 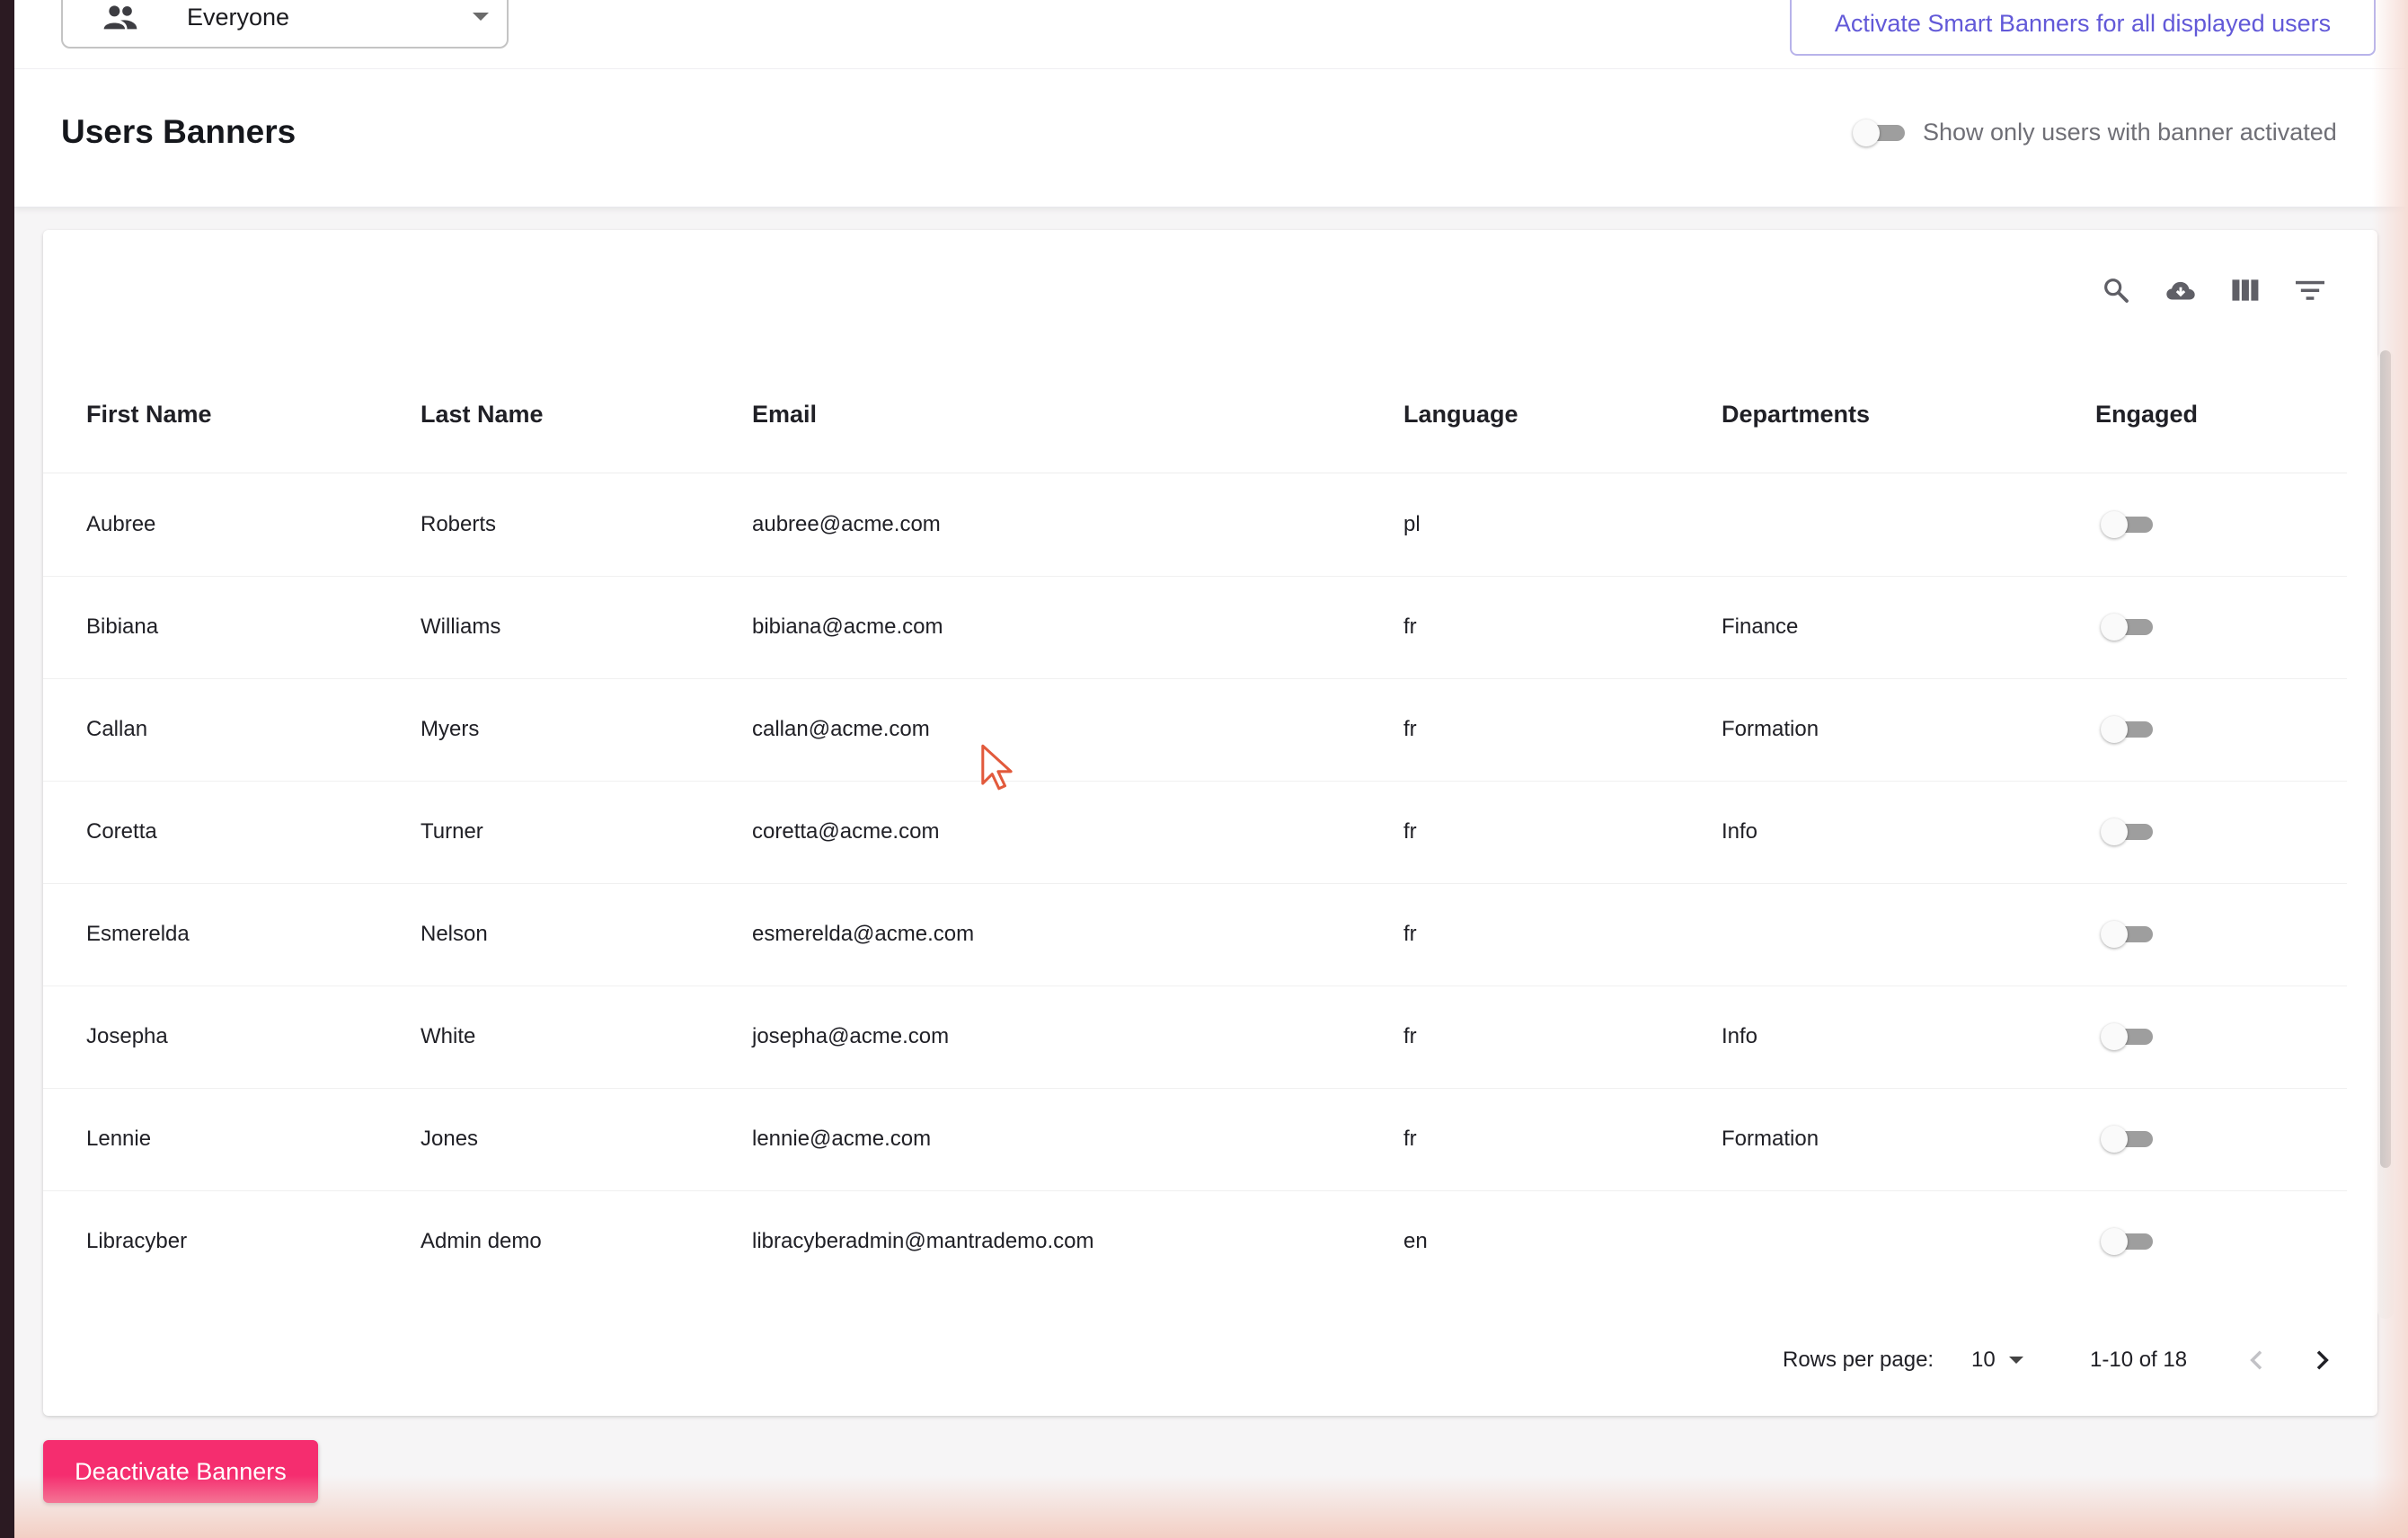 I want to click on pagination: Rows per page: 10 1-10 of 18, so click(x=1210, y=1362).